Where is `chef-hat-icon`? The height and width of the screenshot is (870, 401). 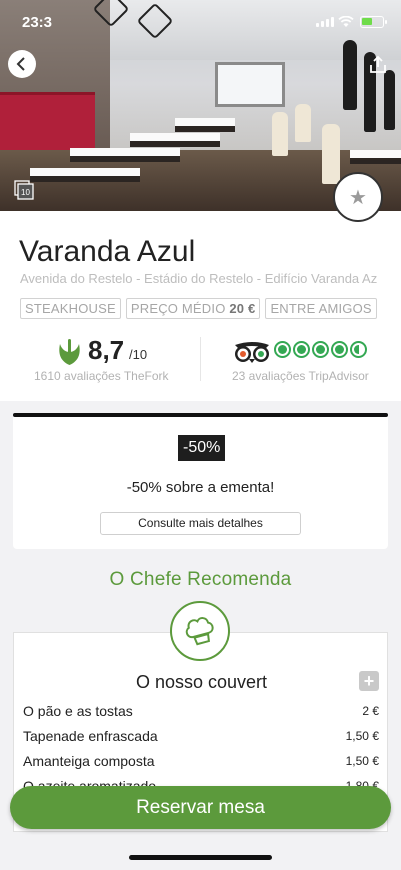
chef-hat-icon is located at coordinates (200, 631).